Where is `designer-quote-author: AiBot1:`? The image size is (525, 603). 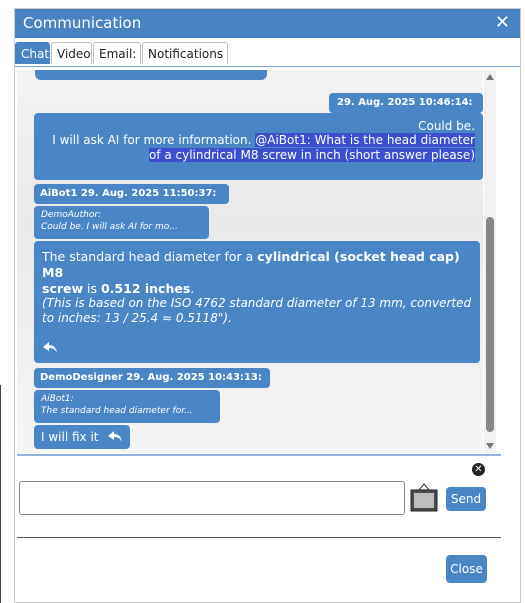 designer-quote-author: AiBot1: is located at coordinates (57, 399).